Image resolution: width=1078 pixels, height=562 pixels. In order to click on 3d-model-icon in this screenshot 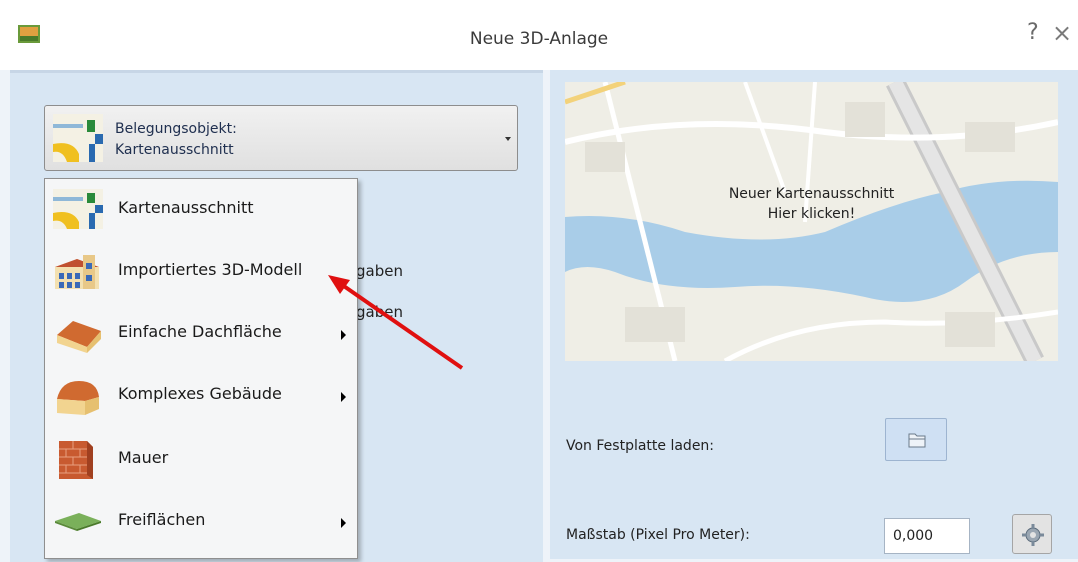, I will do `click(77, 272)`.